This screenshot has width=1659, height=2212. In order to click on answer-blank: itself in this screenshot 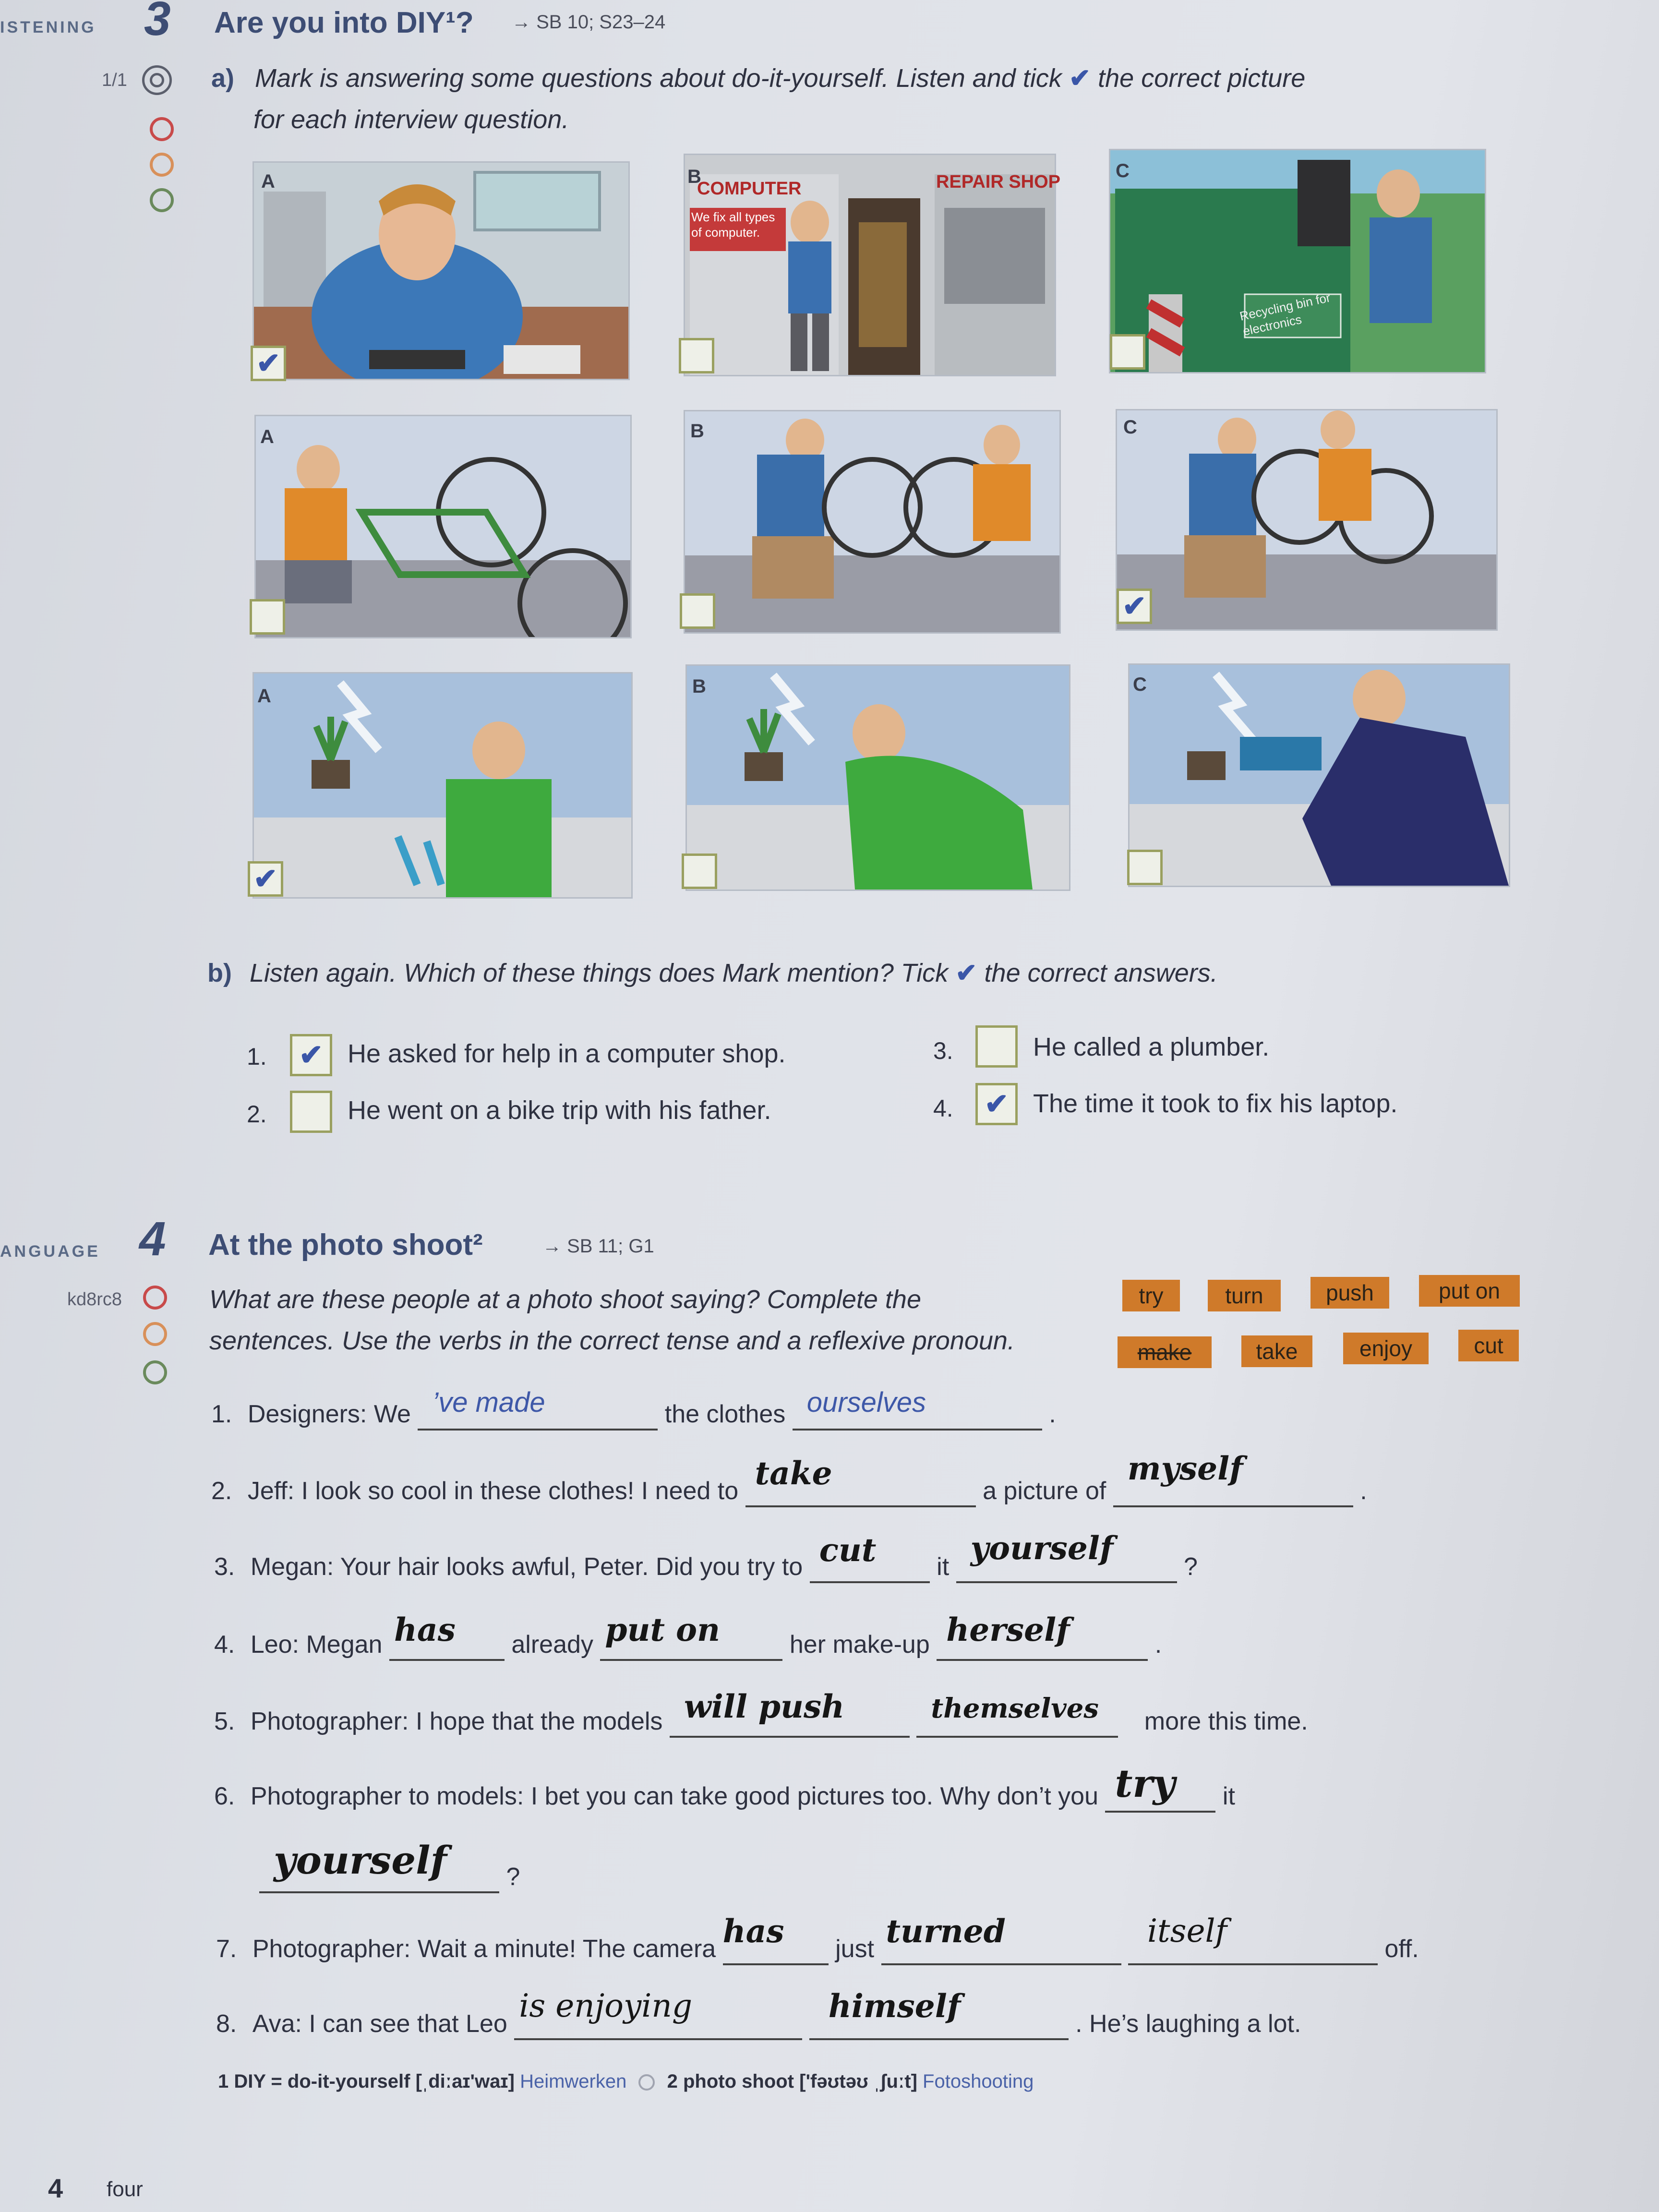, I will do `click(1253, 1939)`.